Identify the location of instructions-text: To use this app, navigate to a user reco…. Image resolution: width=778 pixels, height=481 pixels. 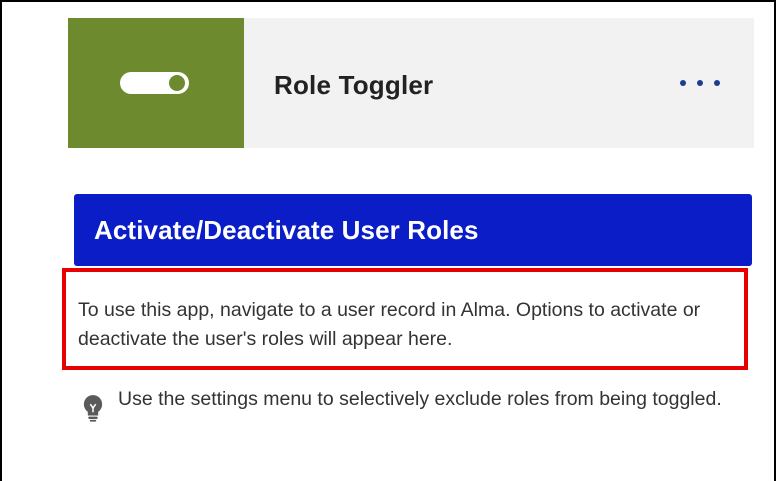
(389, 324).